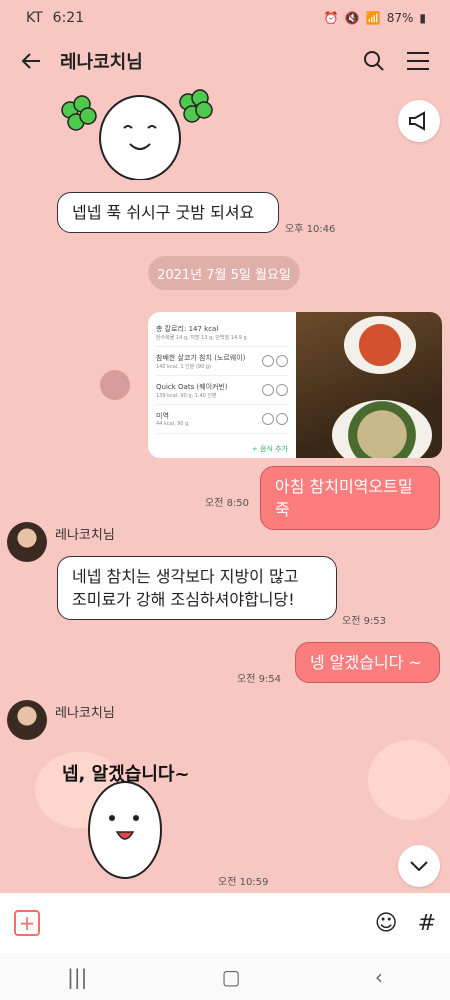  Describe the element at coordinates (227, 503) in the screenshot. I see `message-time: 오전 8:50` at that location.